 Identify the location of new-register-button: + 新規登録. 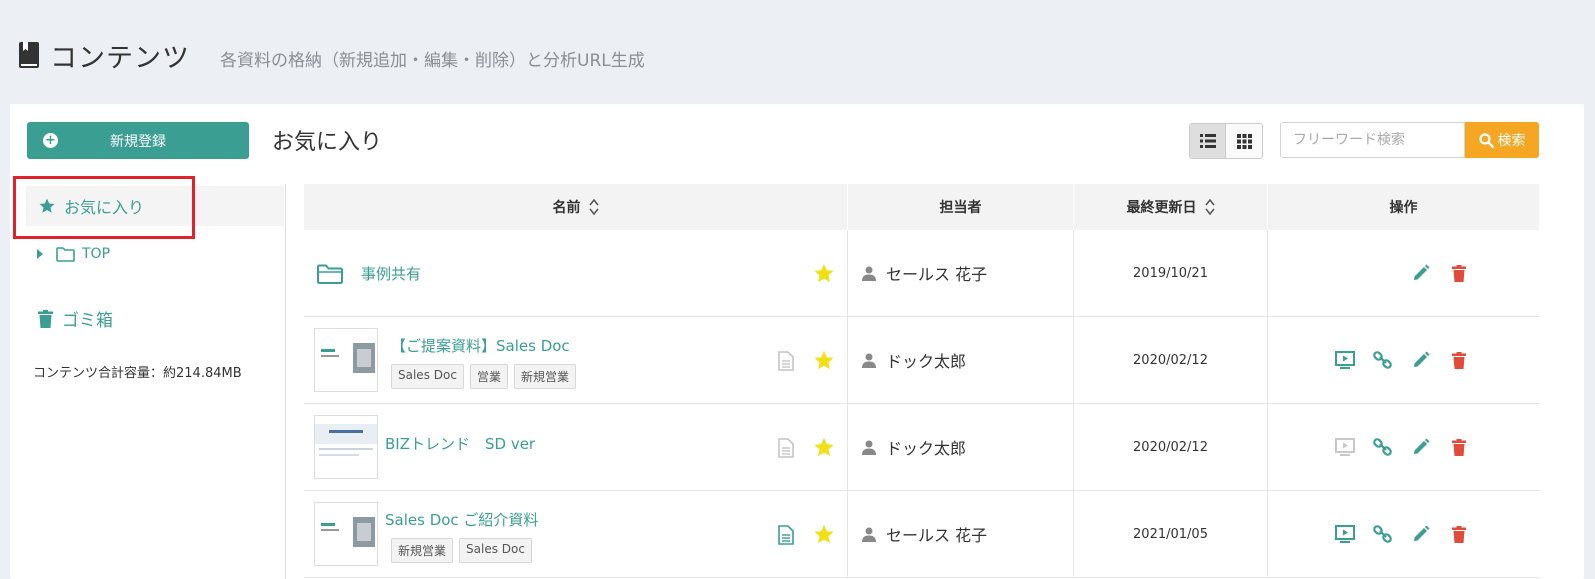
(138, 140).